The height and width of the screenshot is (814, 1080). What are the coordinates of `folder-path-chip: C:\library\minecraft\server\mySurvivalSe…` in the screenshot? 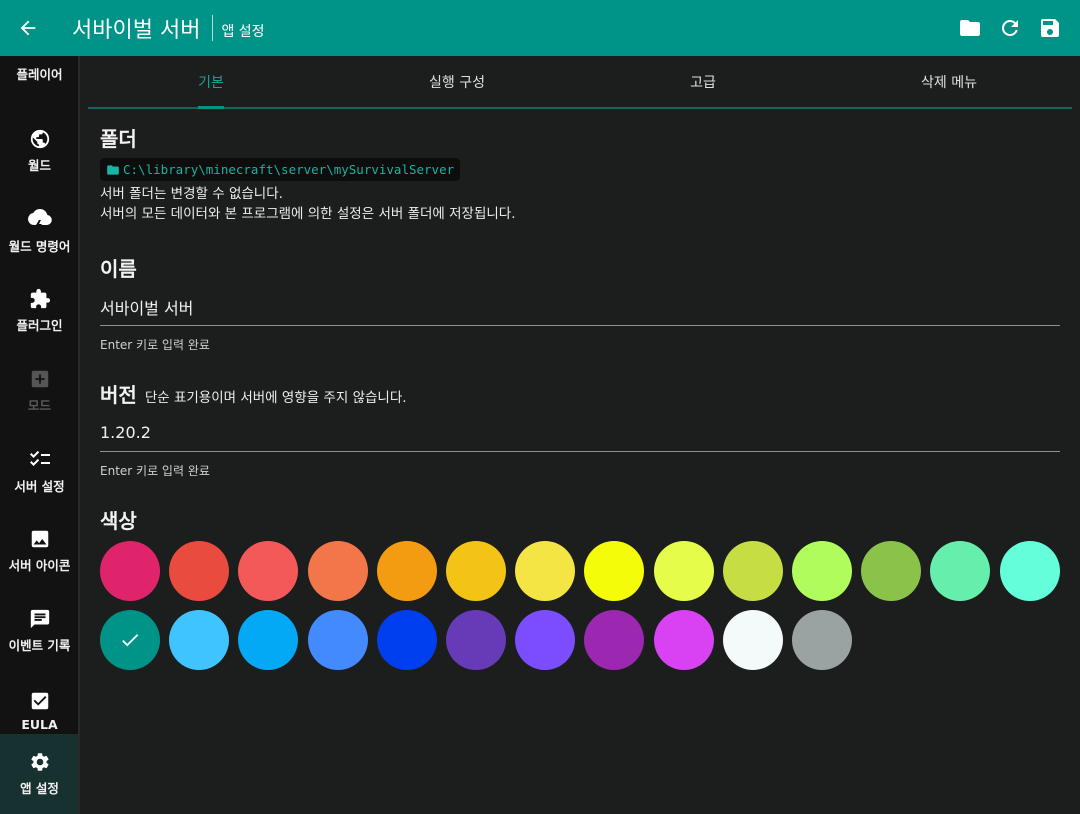 It's located at (280, 169).